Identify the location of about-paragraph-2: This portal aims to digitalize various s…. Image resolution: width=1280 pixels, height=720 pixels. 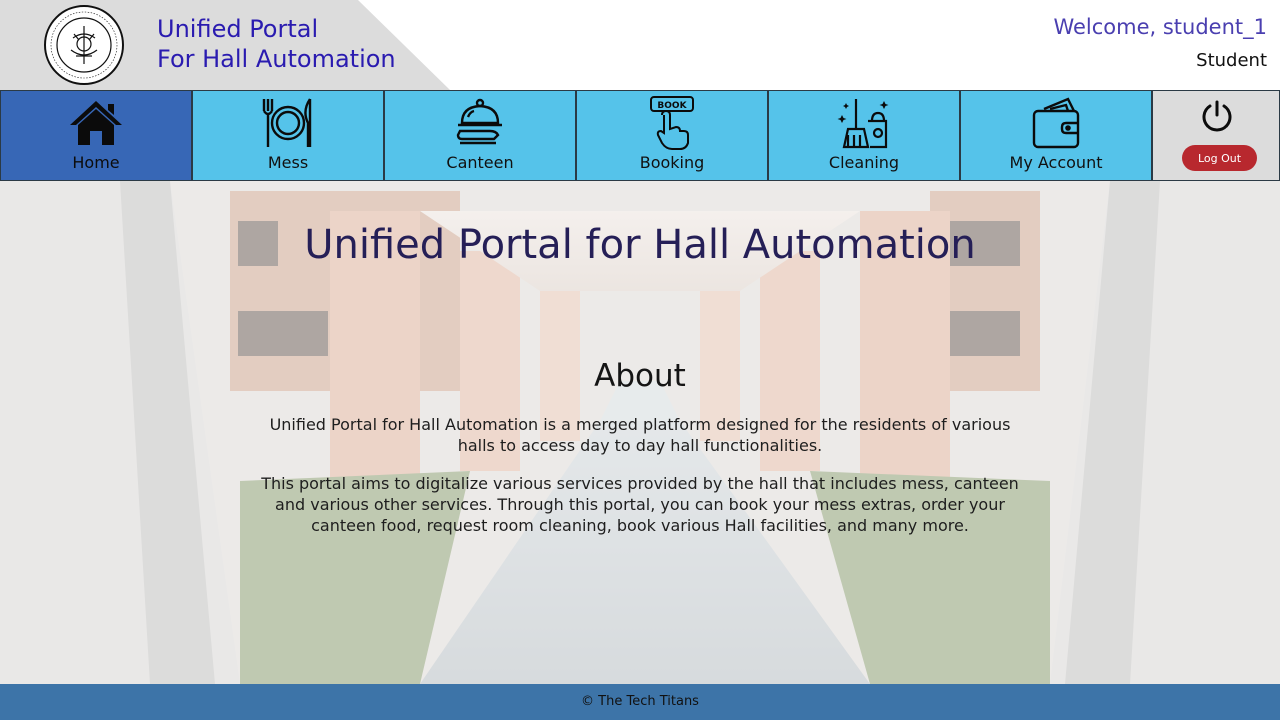
(640, 504).